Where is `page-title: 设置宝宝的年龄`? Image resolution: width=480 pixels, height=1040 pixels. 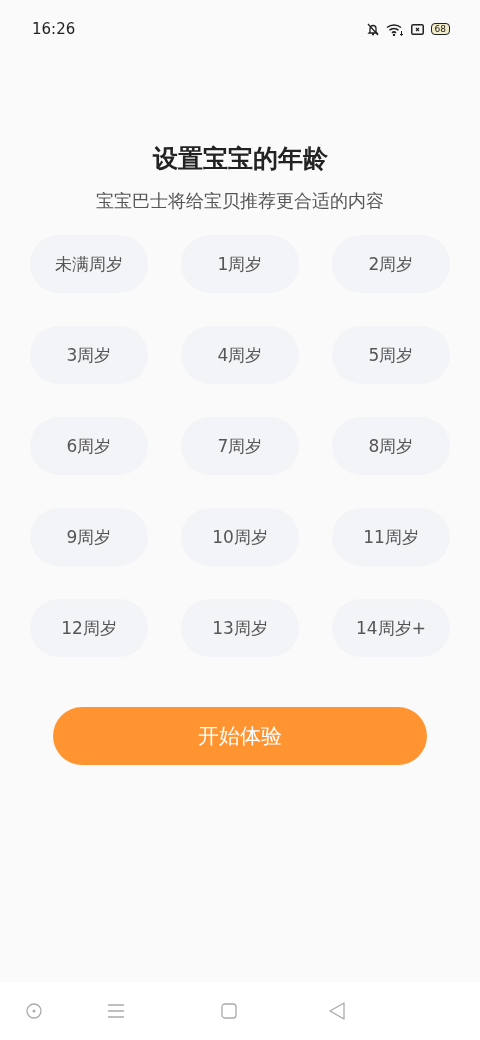
page-title: 设置宝宝的年龄 is located at coordinates (240, 159).